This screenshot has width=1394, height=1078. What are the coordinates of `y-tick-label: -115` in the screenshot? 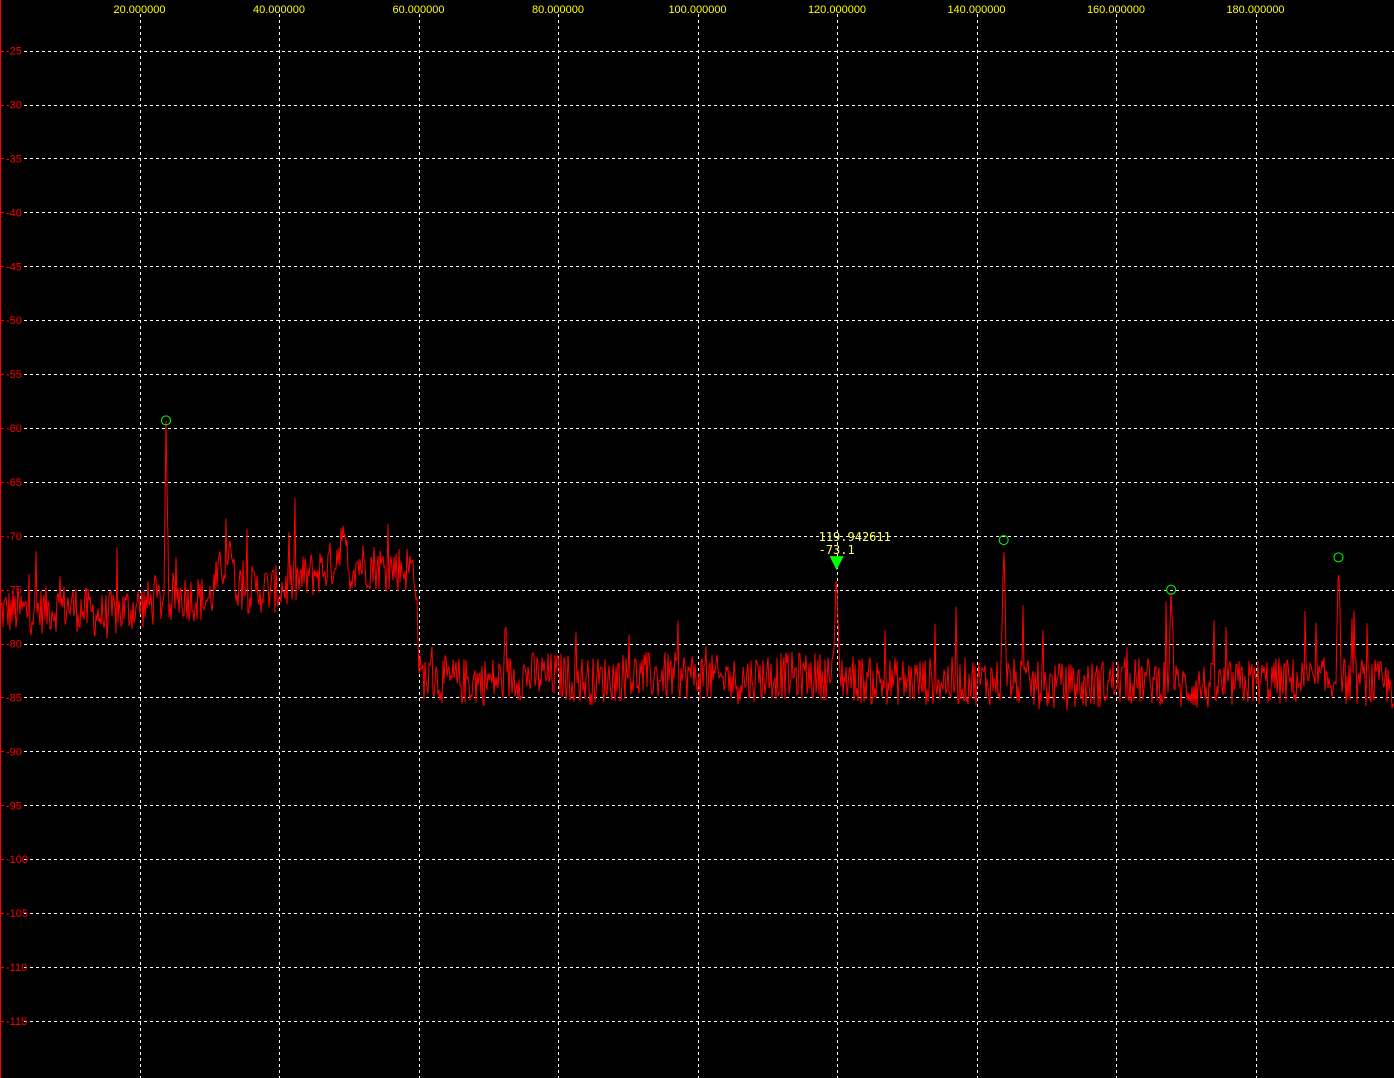 It's located at (16, 1022).